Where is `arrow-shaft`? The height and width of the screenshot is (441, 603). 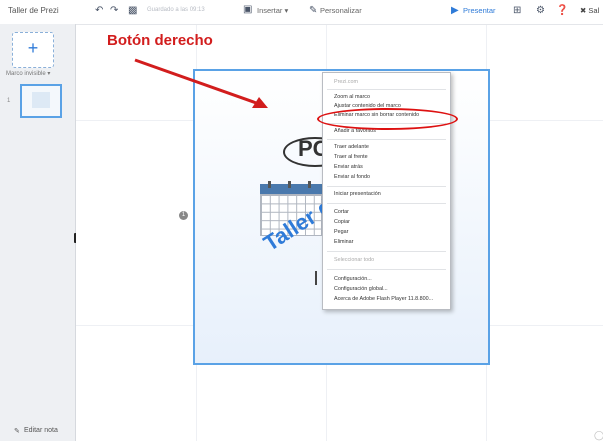
arrow-shaft is located at coordinates (198, 82).